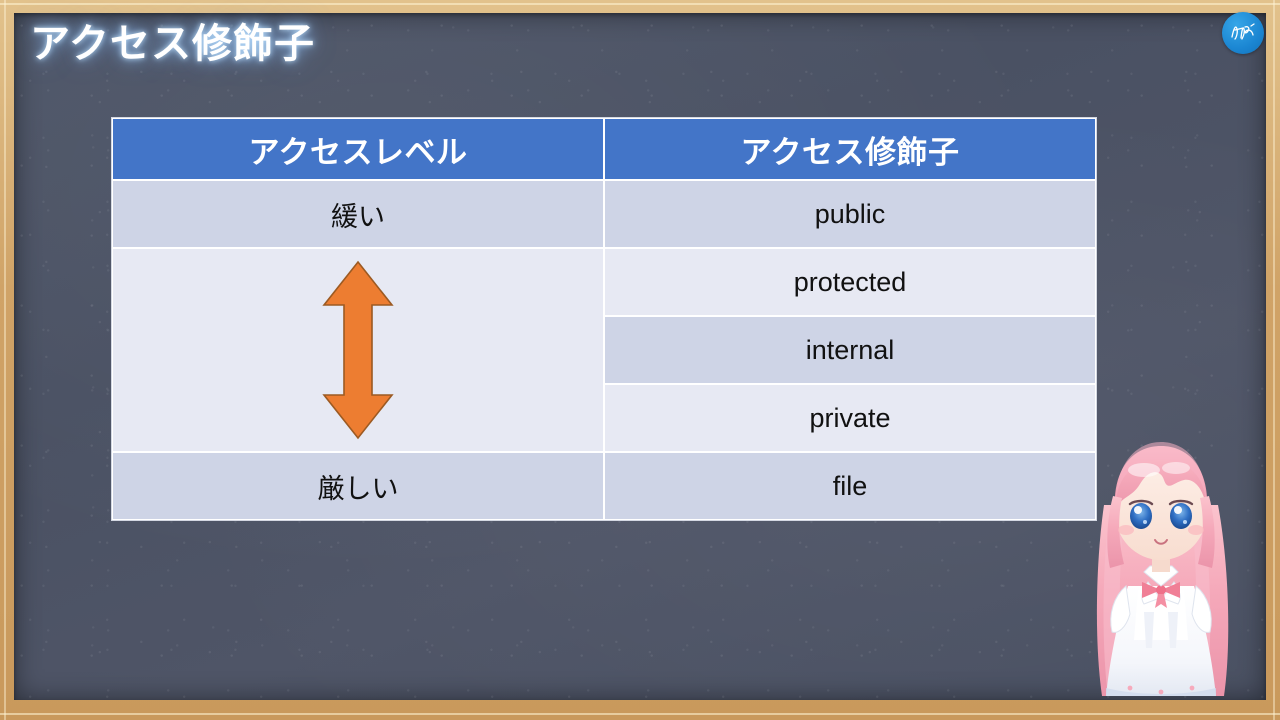  What do you see at coordinates (850, 149) in the screenshot?
I see `column-header-access-modifier: アクセス修飾子` at bounding box center [850, 149].